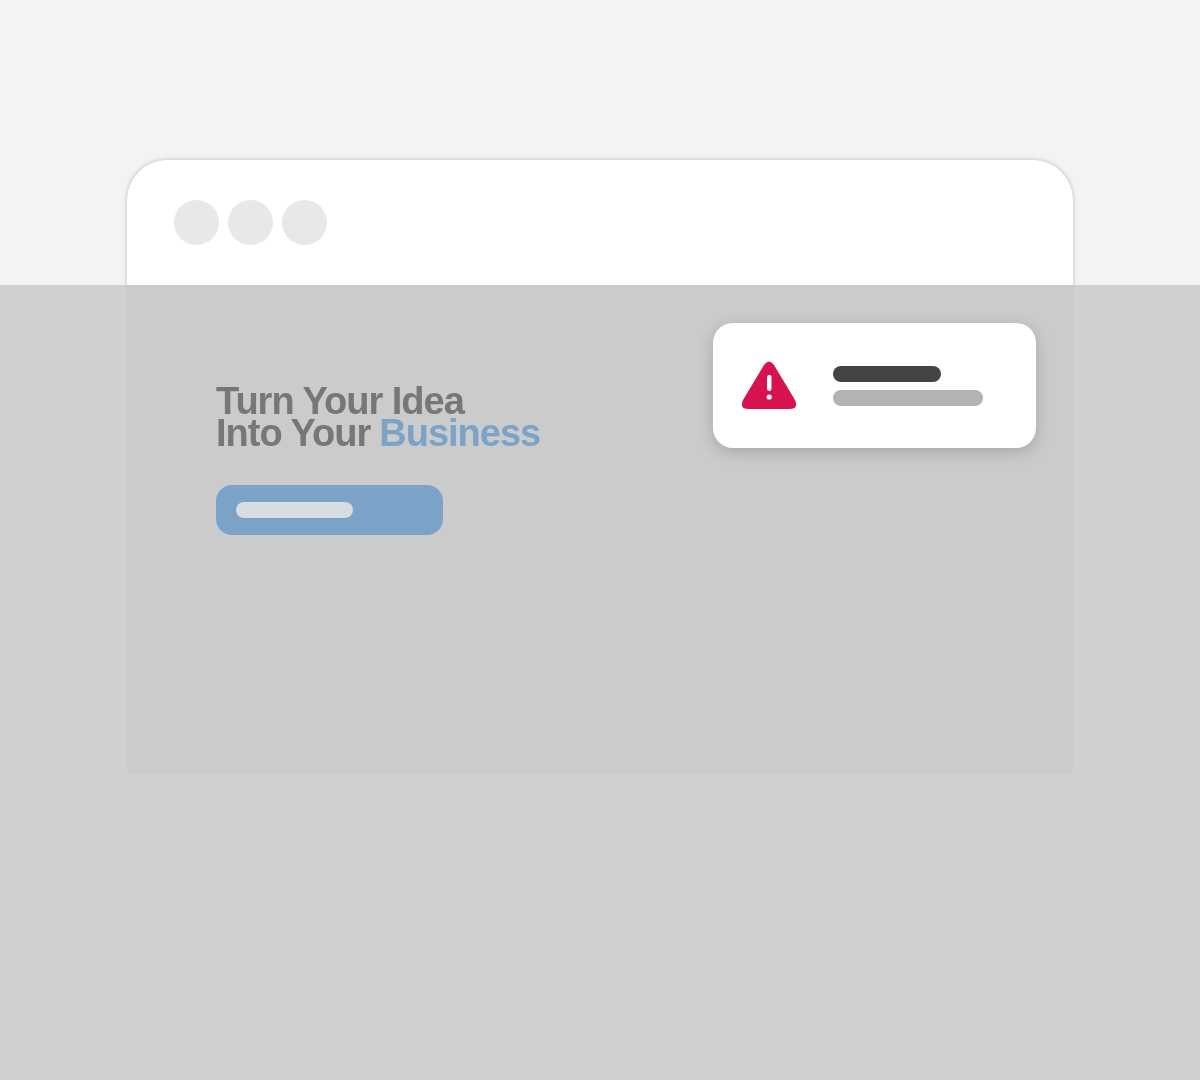 The width and height of the screenshot is (1200, 1080). I want to click on highlighted-word: Business, so click(460, 433).